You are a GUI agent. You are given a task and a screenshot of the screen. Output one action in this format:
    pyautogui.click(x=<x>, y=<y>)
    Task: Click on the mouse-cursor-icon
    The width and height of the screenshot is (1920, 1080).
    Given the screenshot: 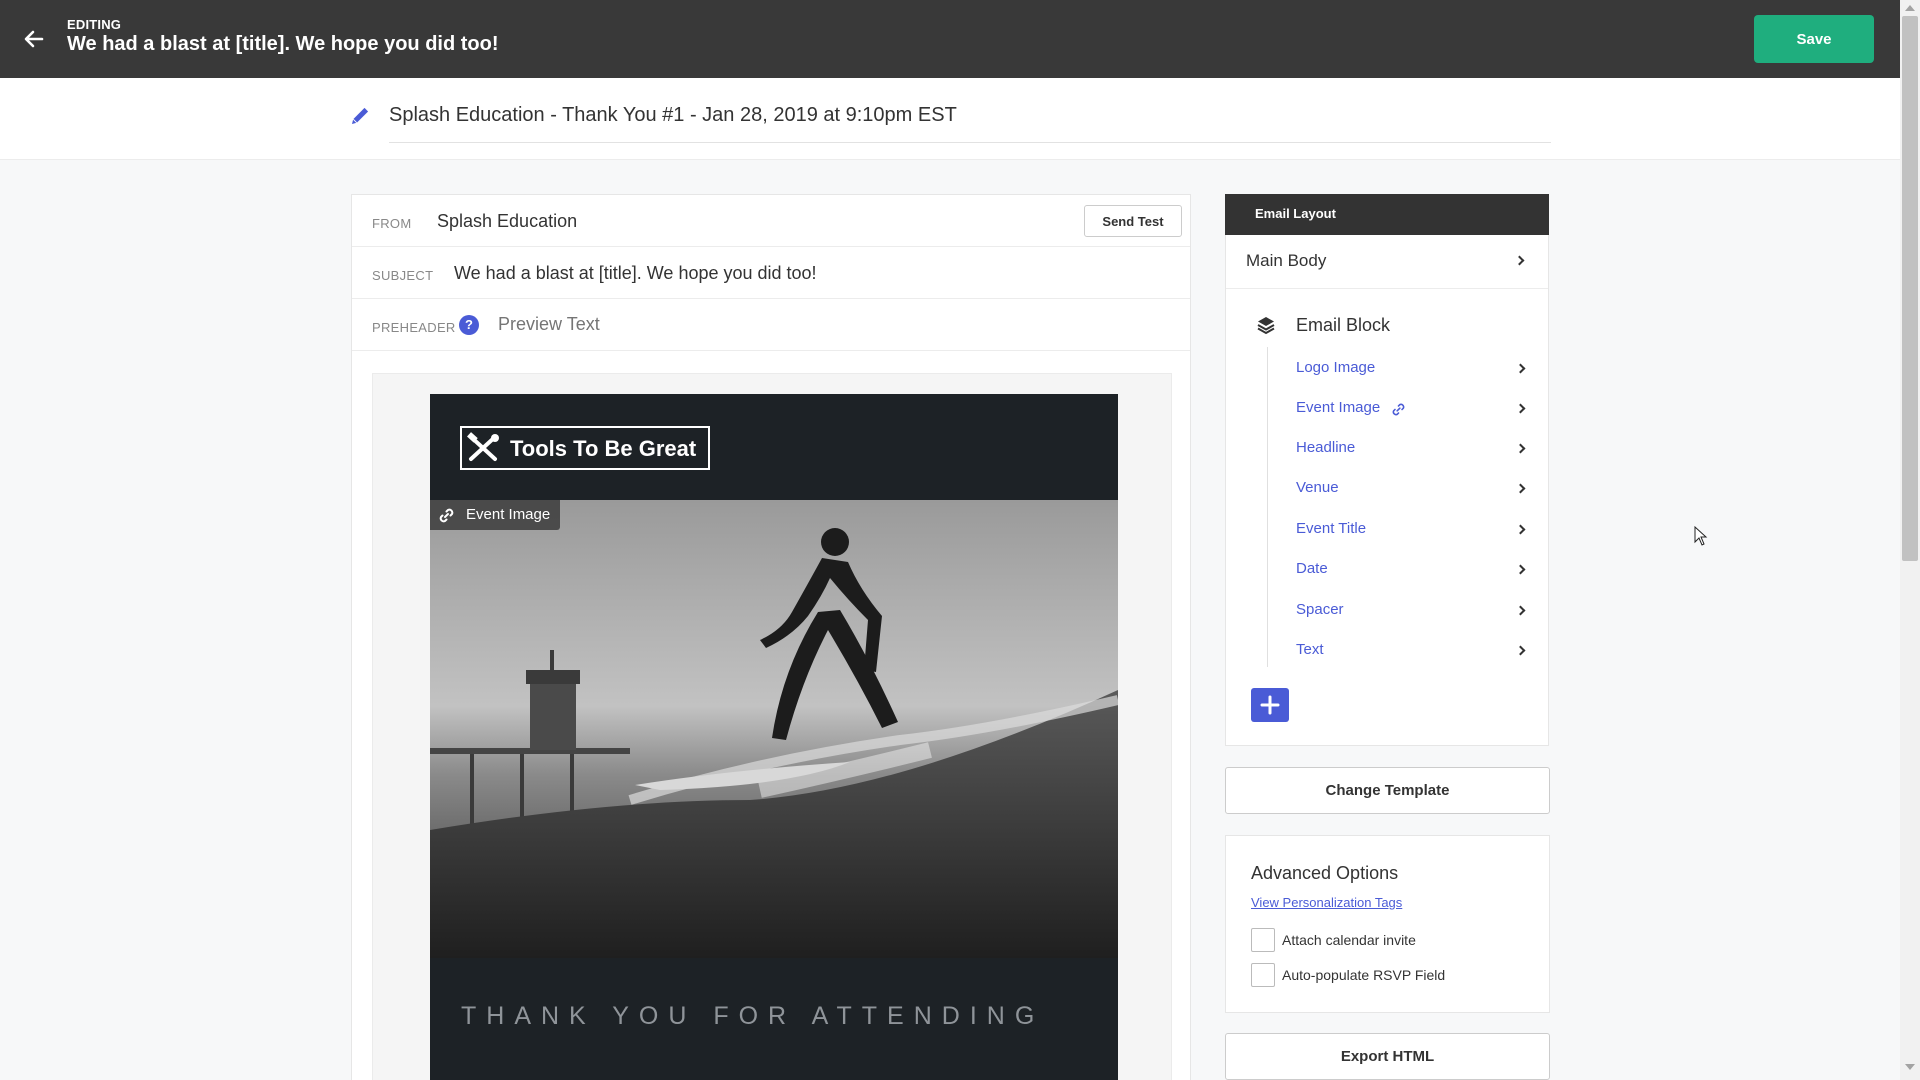 What is the action you would take?
    pyautogui.click(x=1701, y=536)
    